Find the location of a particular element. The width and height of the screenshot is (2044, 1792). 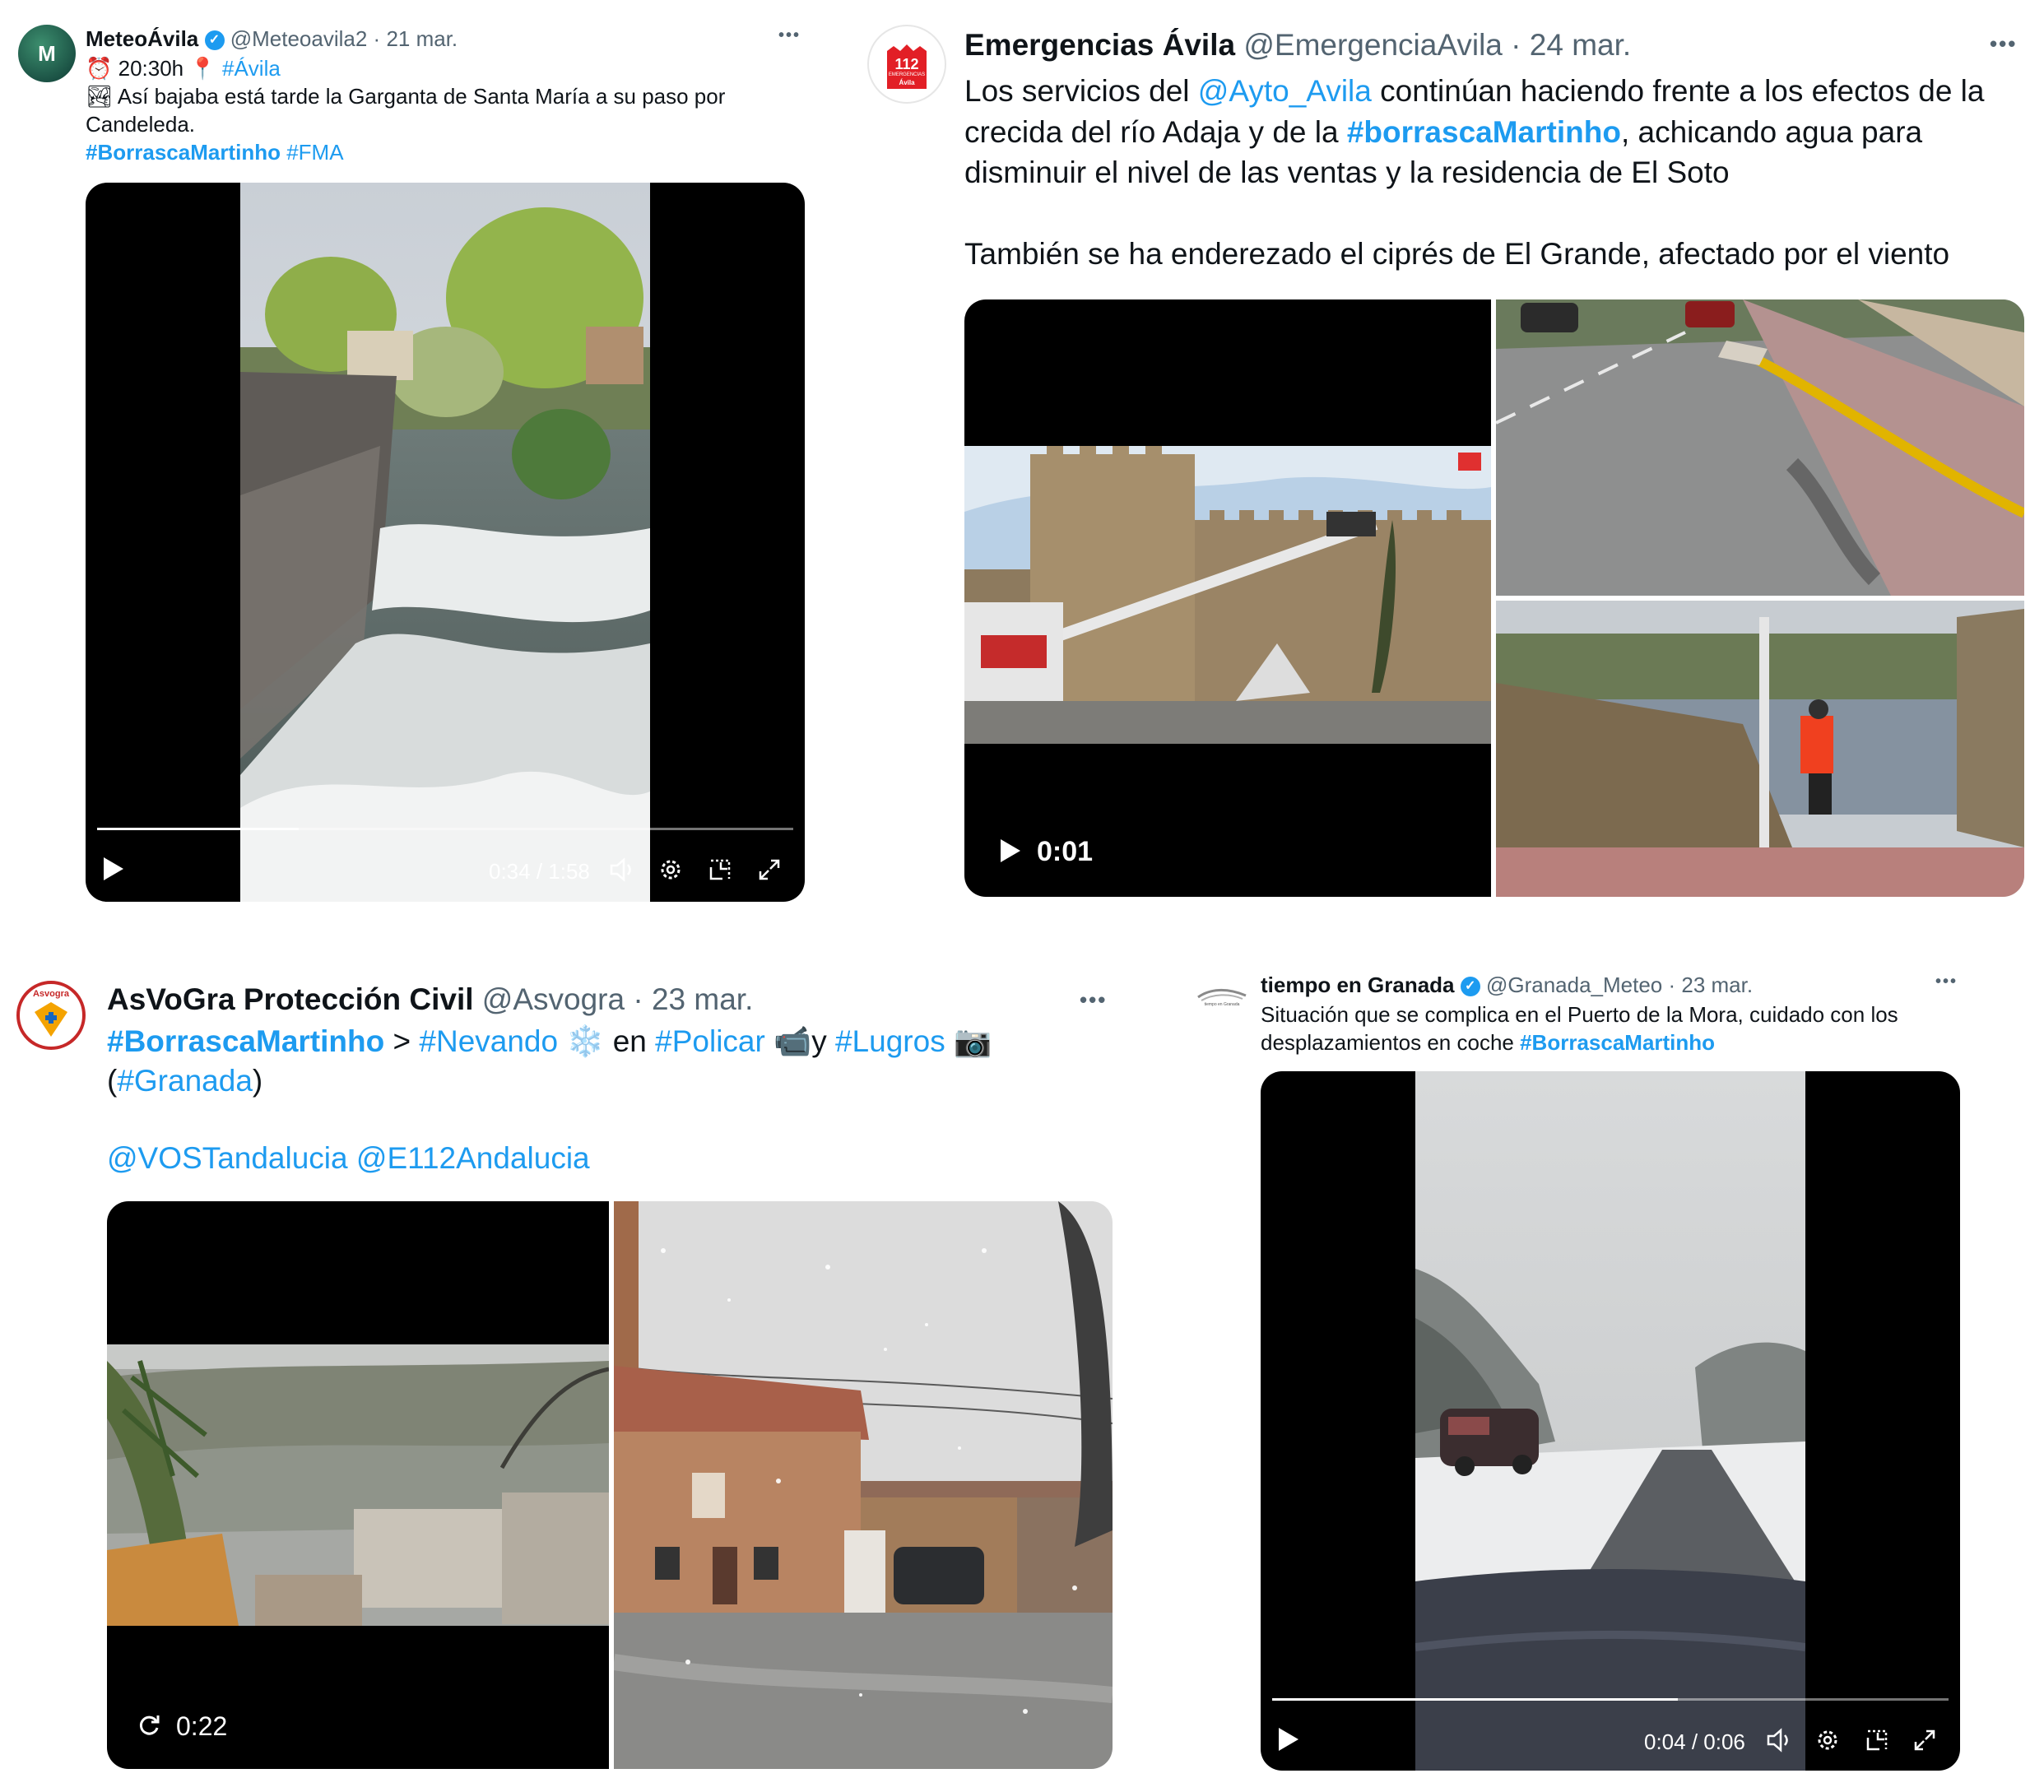

hashtag-lugros: #Lugros is located at coordinates (890, 1041).